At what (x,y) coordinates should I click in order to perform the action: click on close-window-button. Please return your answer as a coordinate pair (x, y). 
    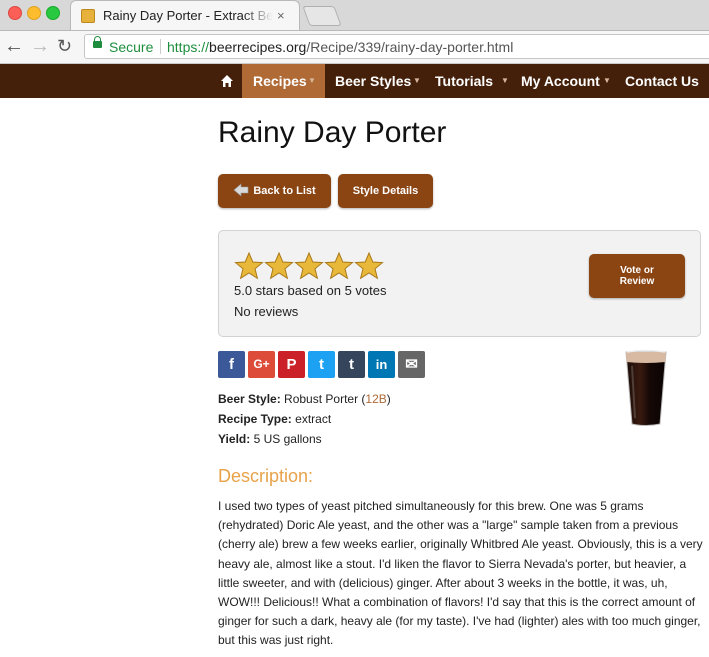
    Looking at the image, I should click on (15, 13).